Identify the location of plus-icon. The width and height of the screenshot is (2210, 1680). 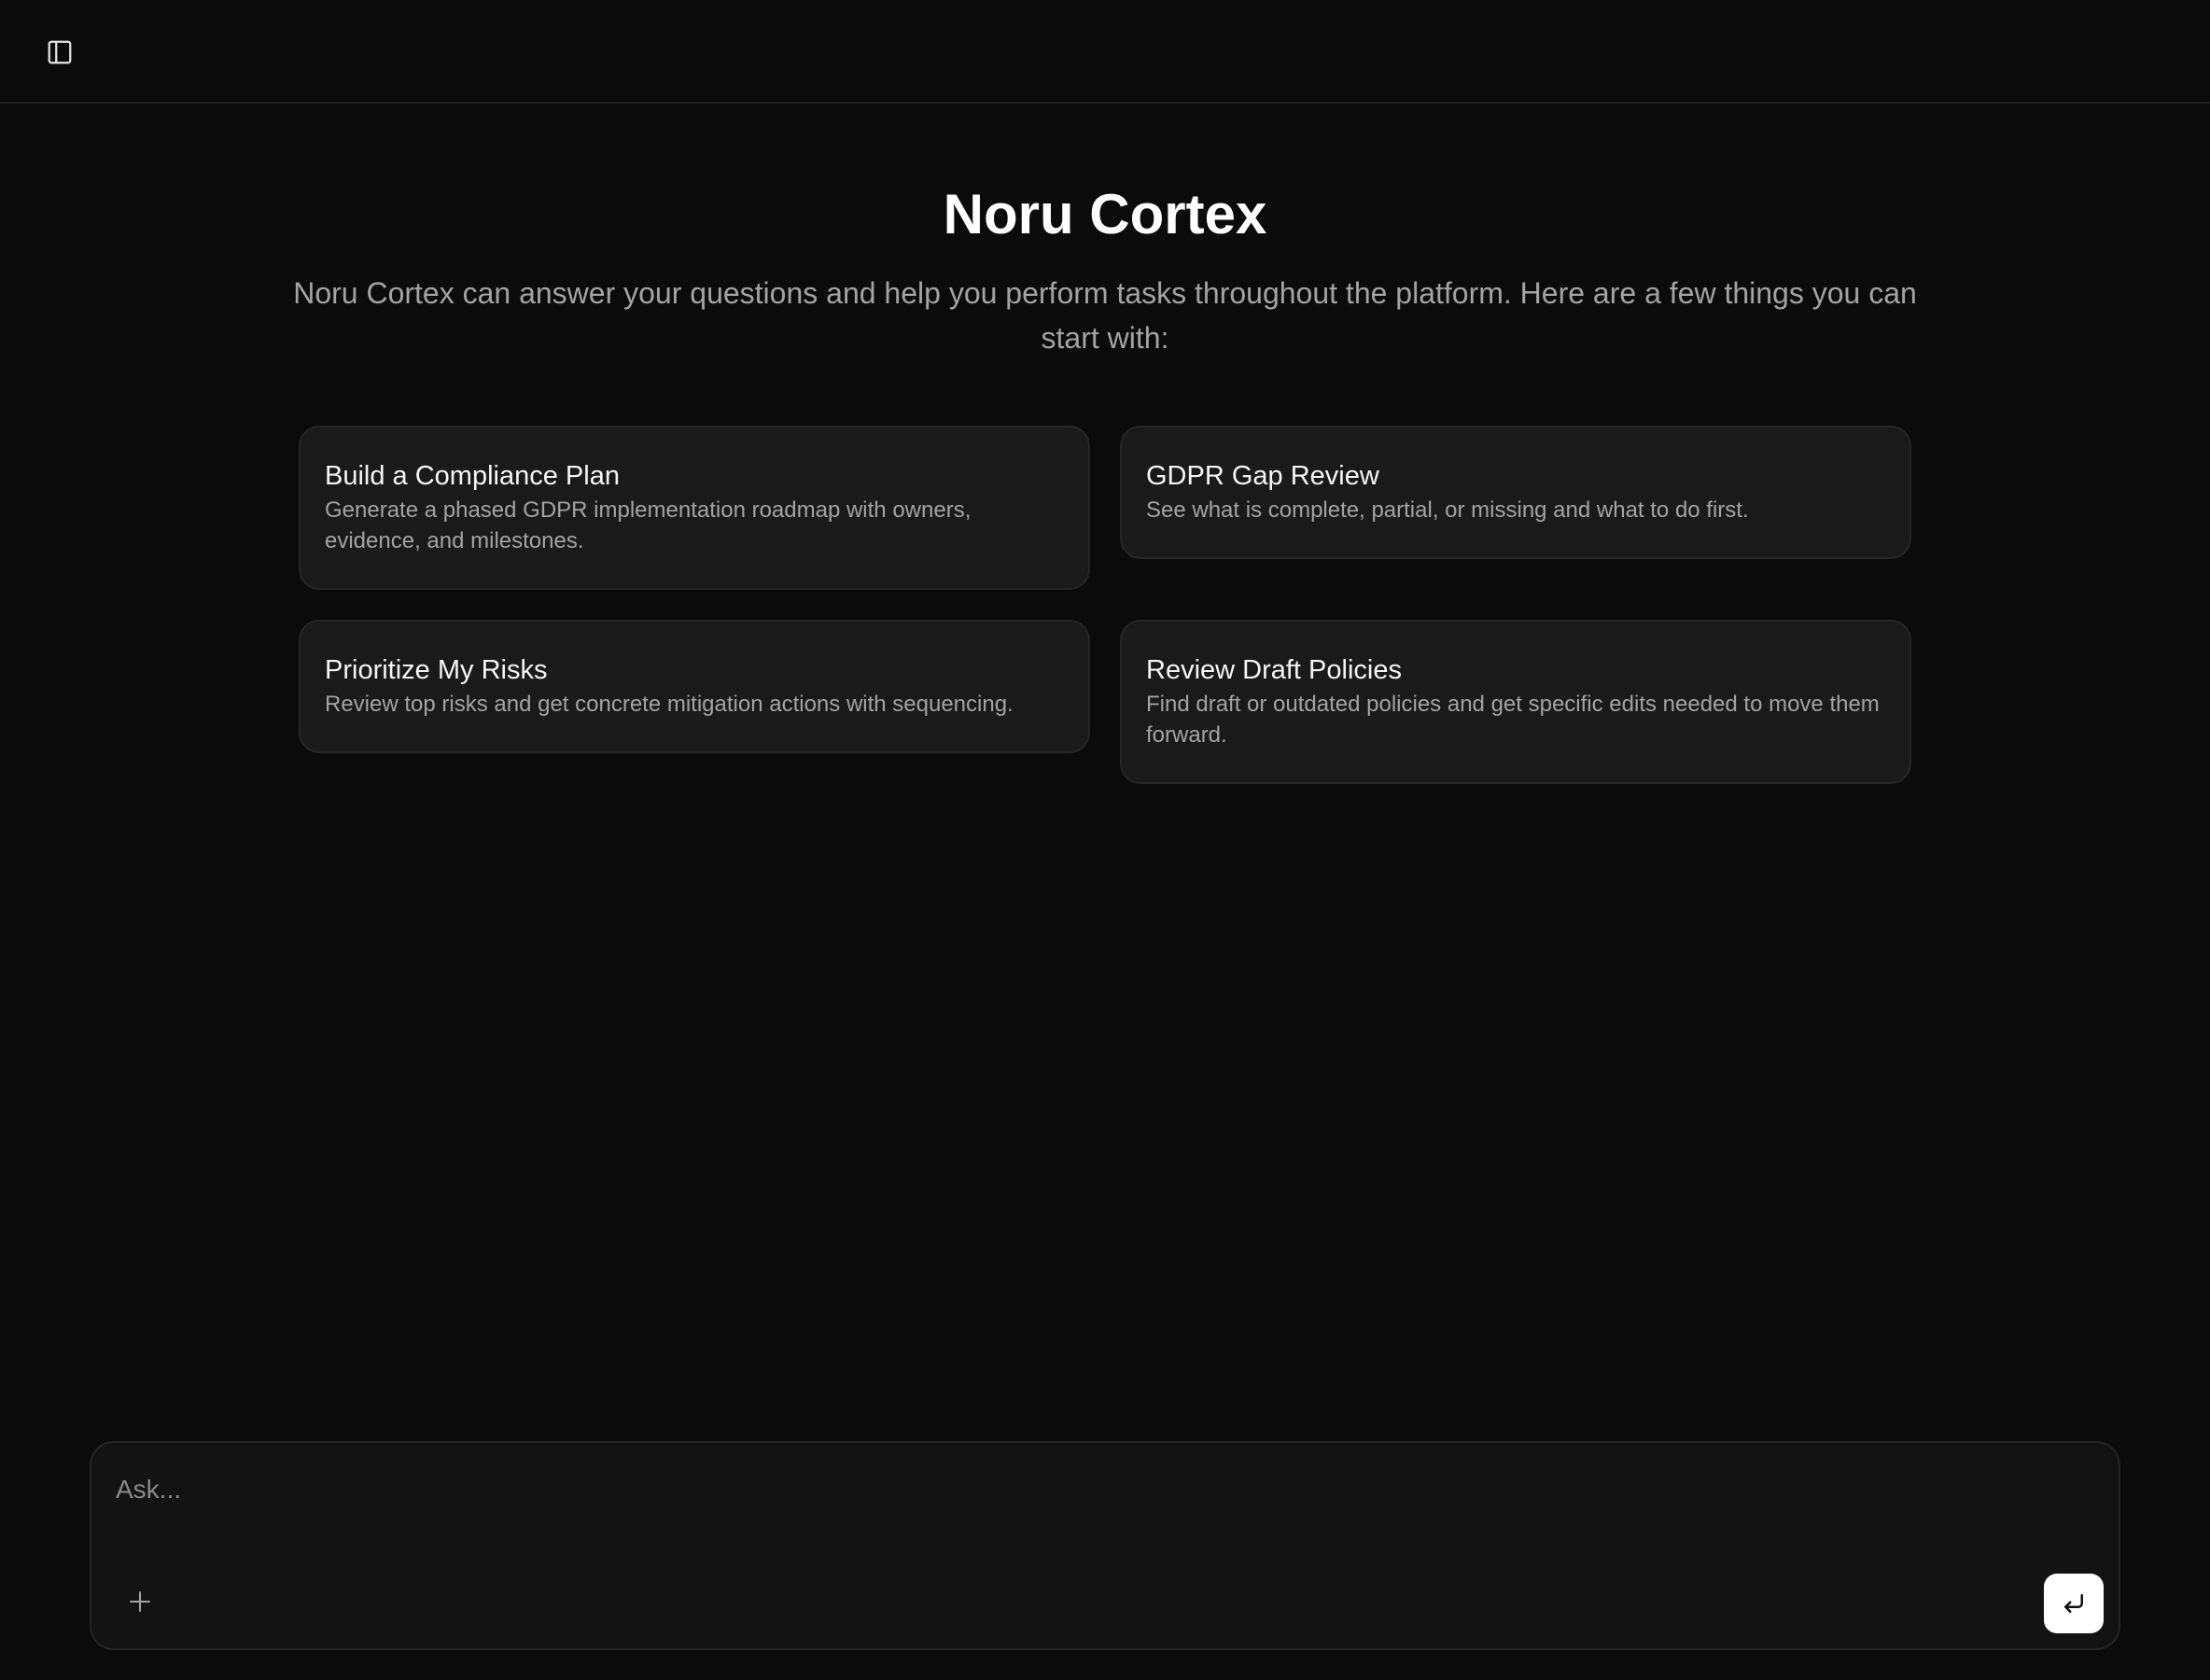
(140, 1601).